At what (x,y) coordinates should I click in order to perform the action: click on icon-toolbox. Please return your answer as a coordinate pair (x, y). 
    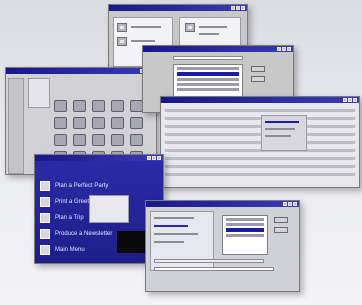
    Looking at the image, I should click on (16, 126).